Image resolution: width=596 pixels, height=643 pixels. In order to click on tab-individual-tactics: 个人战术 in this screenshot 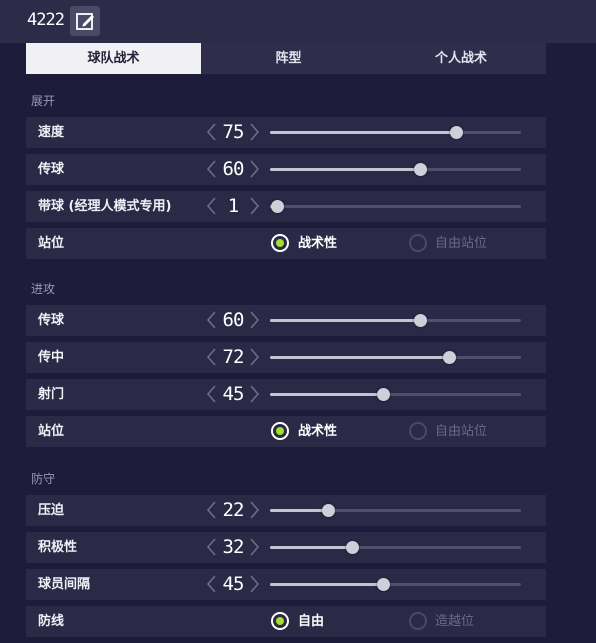, I will do `click(461, 58)`.